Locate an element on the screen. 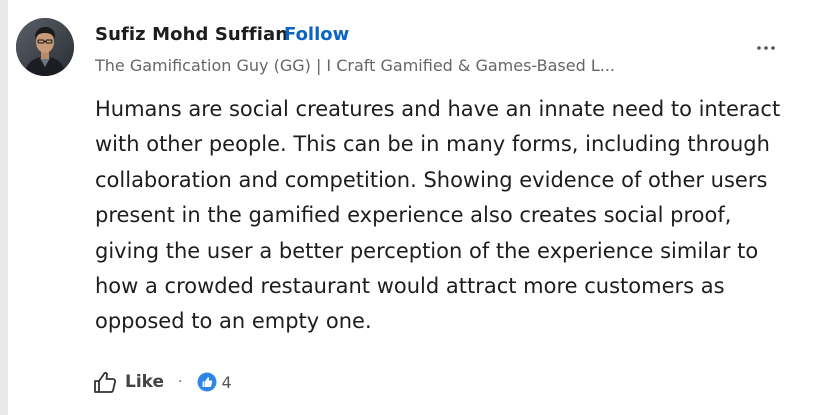 This screenshot has width=814, height=415. like-label: Like is located at coordinates (145, 382).